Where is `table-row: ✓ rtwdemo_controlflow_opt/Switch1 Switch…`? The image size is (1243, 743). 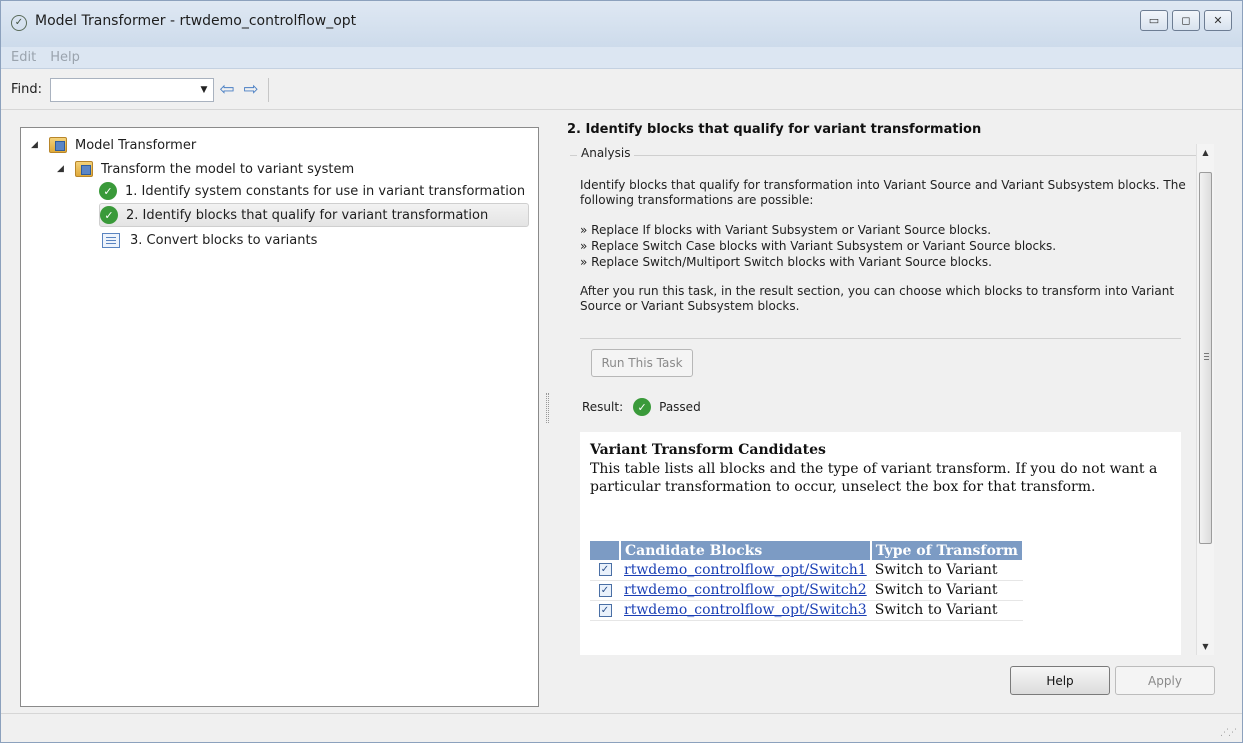 table-row: ✓ rtwdemo_controlflow_opt/Switch1 Switch… is located at coordinates (806, 570).